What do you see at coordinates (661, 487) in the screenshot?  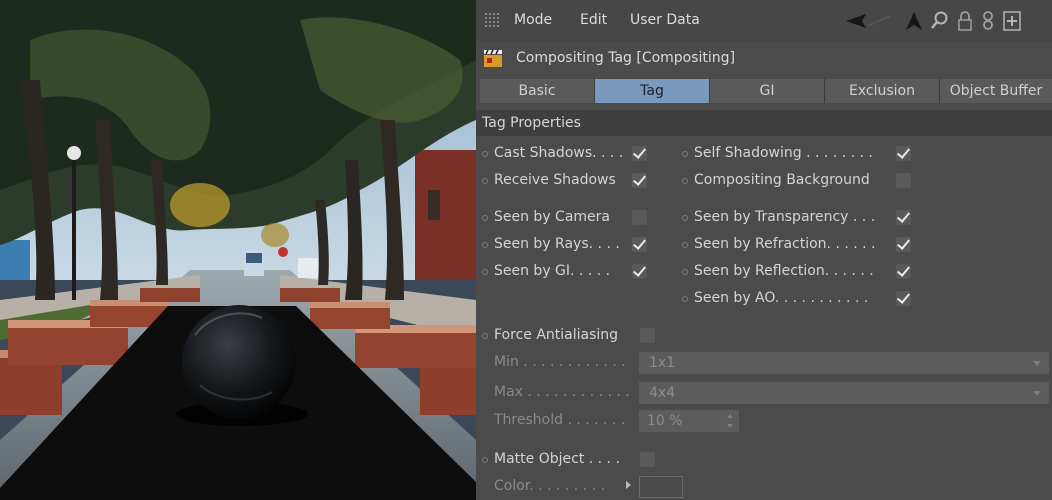 I see `color-swatch` at bounding box center [661, 487].